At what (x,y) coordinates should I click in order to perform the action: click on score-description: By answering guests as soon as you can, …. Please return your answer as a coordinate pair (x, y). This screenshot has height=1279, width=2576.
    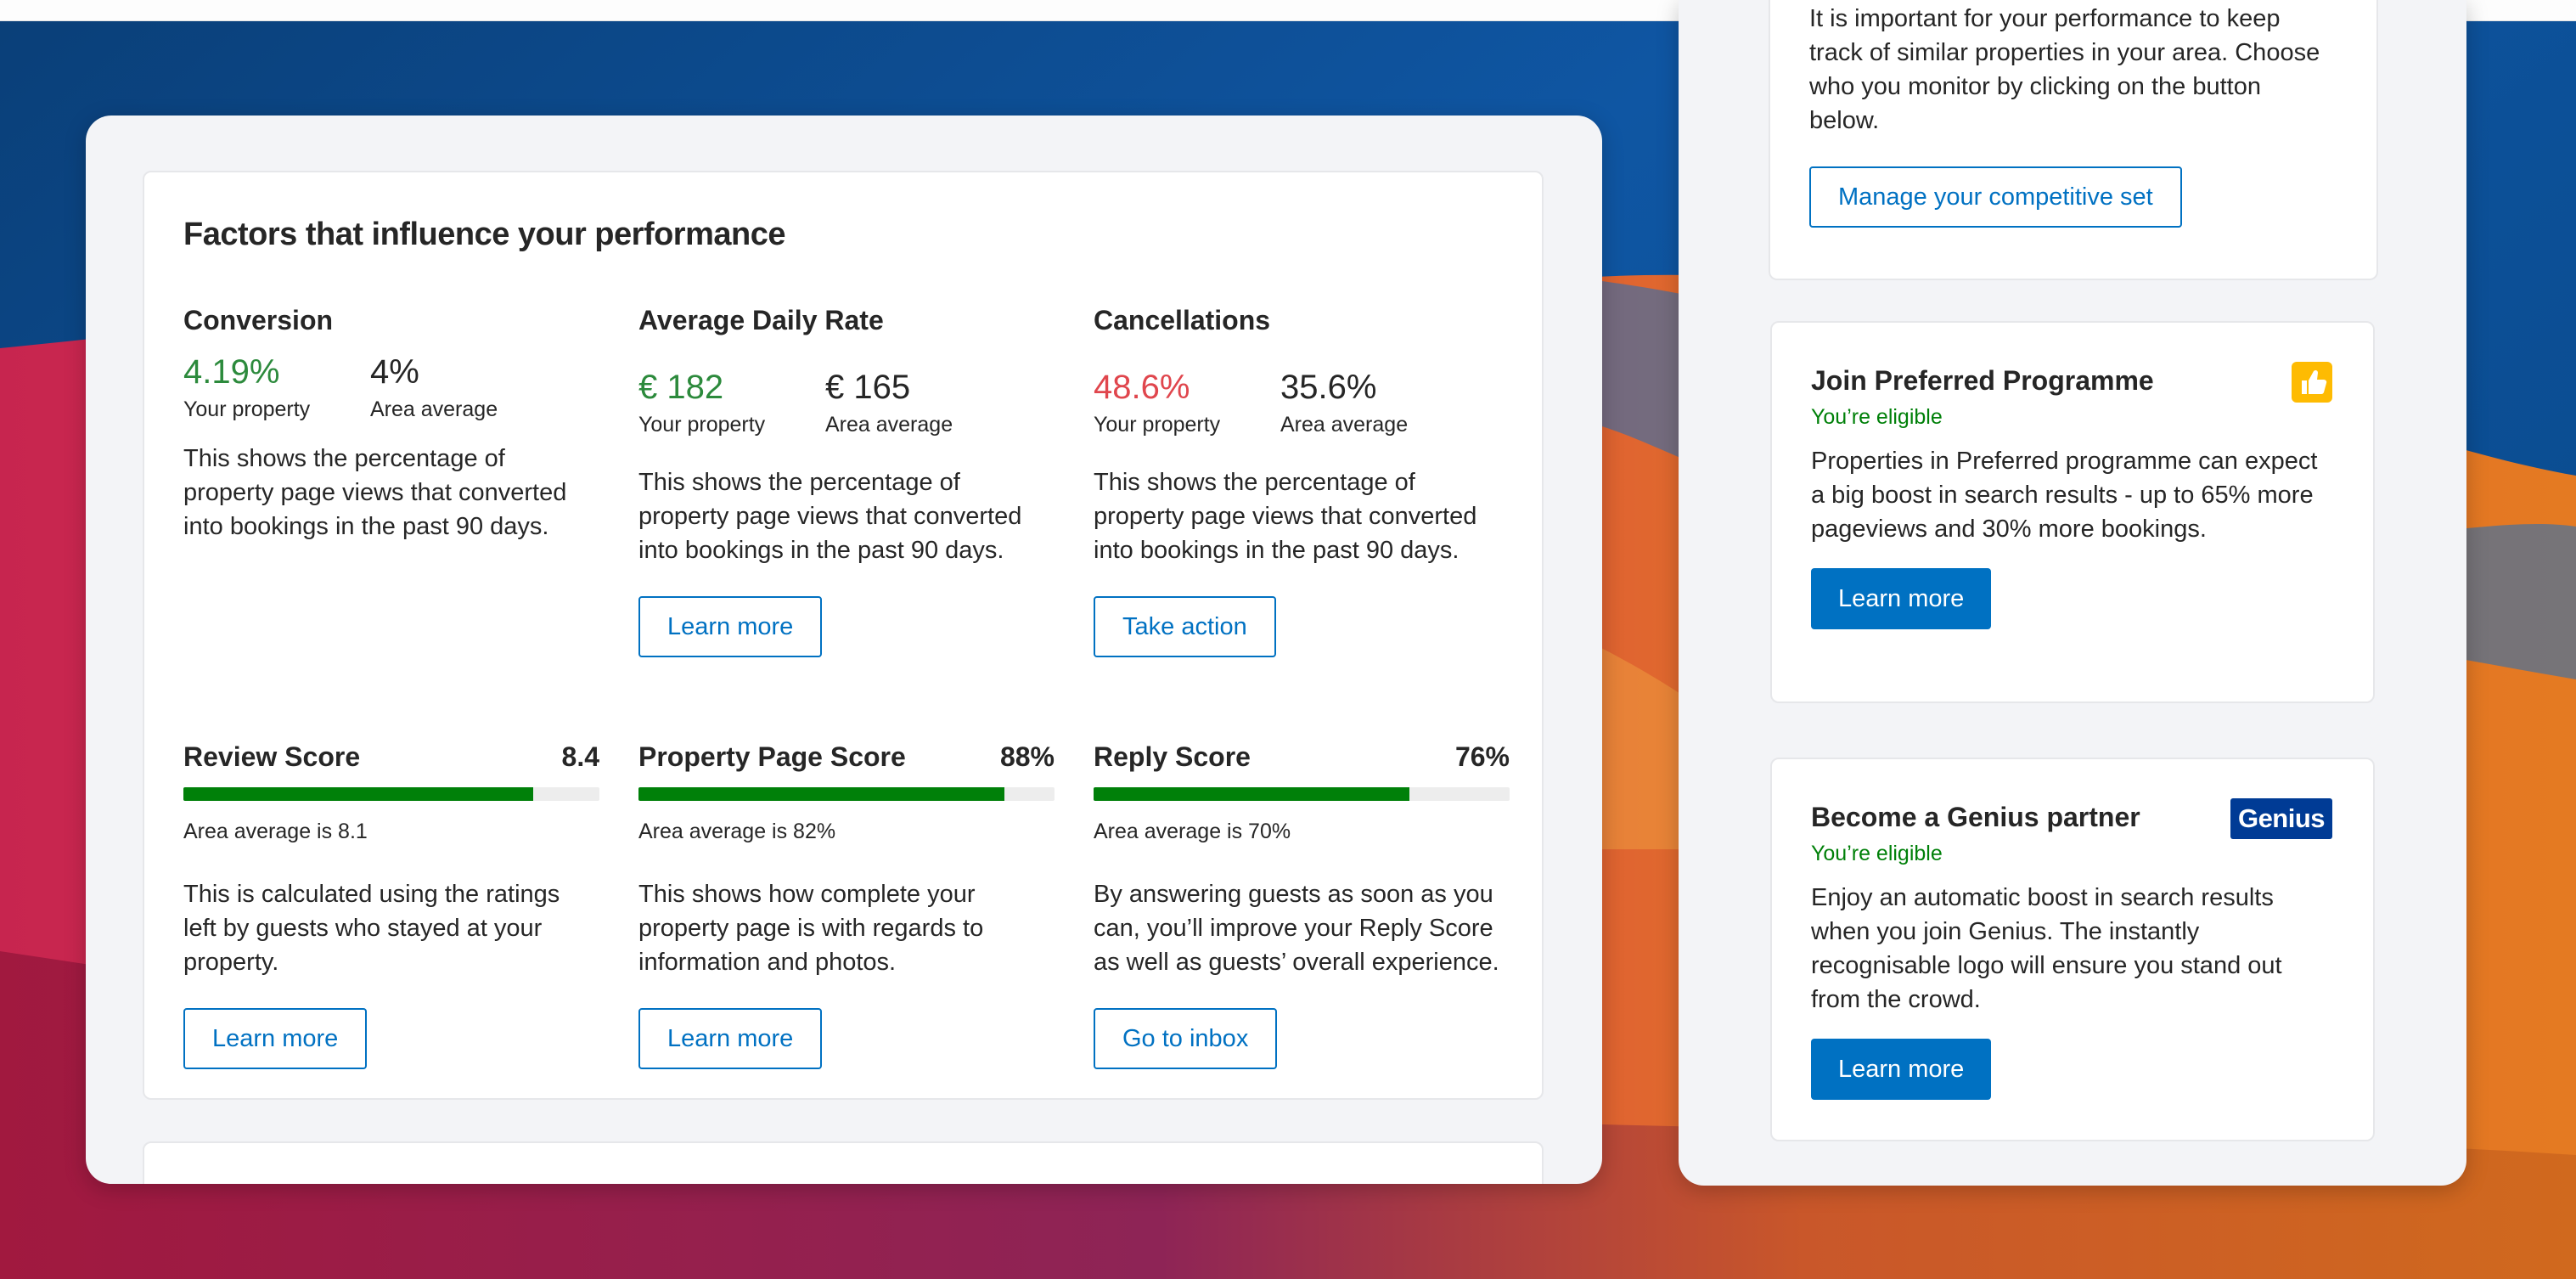
    Looking at the image, I should click on (1296, 929).